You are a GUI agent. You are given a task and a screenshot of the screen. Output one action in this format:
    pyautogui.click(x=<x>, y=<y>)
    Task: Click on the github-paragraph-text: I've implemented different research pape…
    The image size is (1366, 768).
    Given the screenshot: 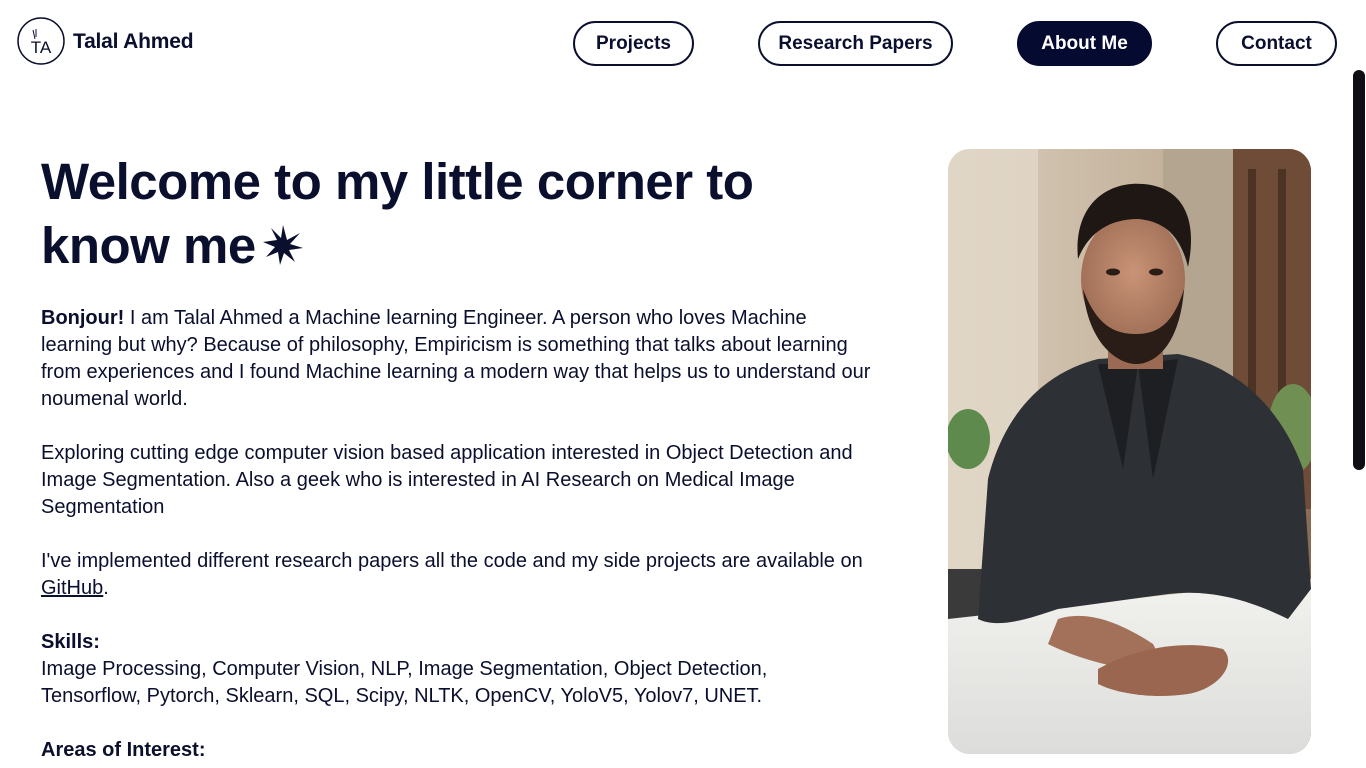 What is the action you would take?
    pyautogui.click(x=452, y=561)
    